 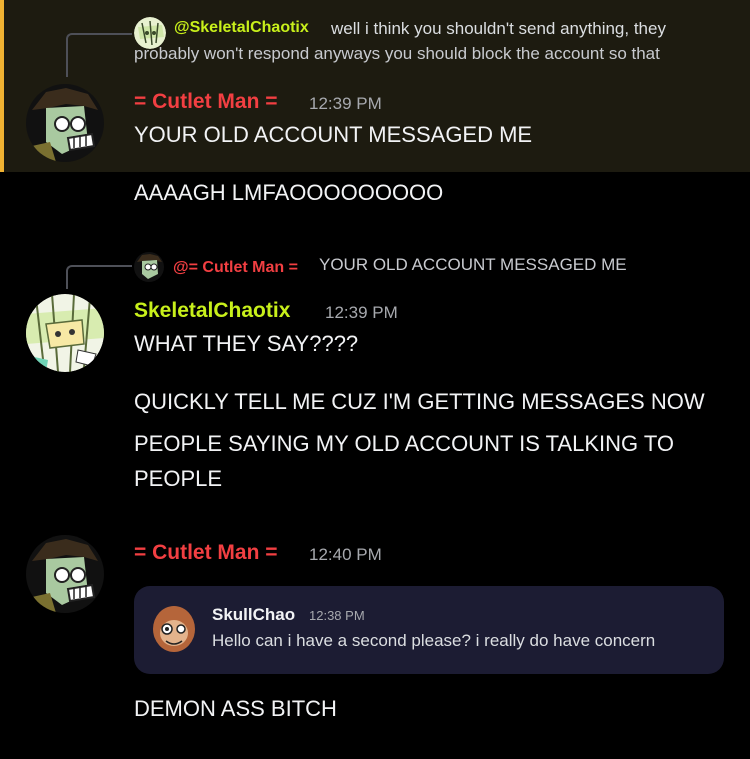 I want to click on message-text: AAAAGH LMFAOOOOOOOOO, so click(x=289, y=192).